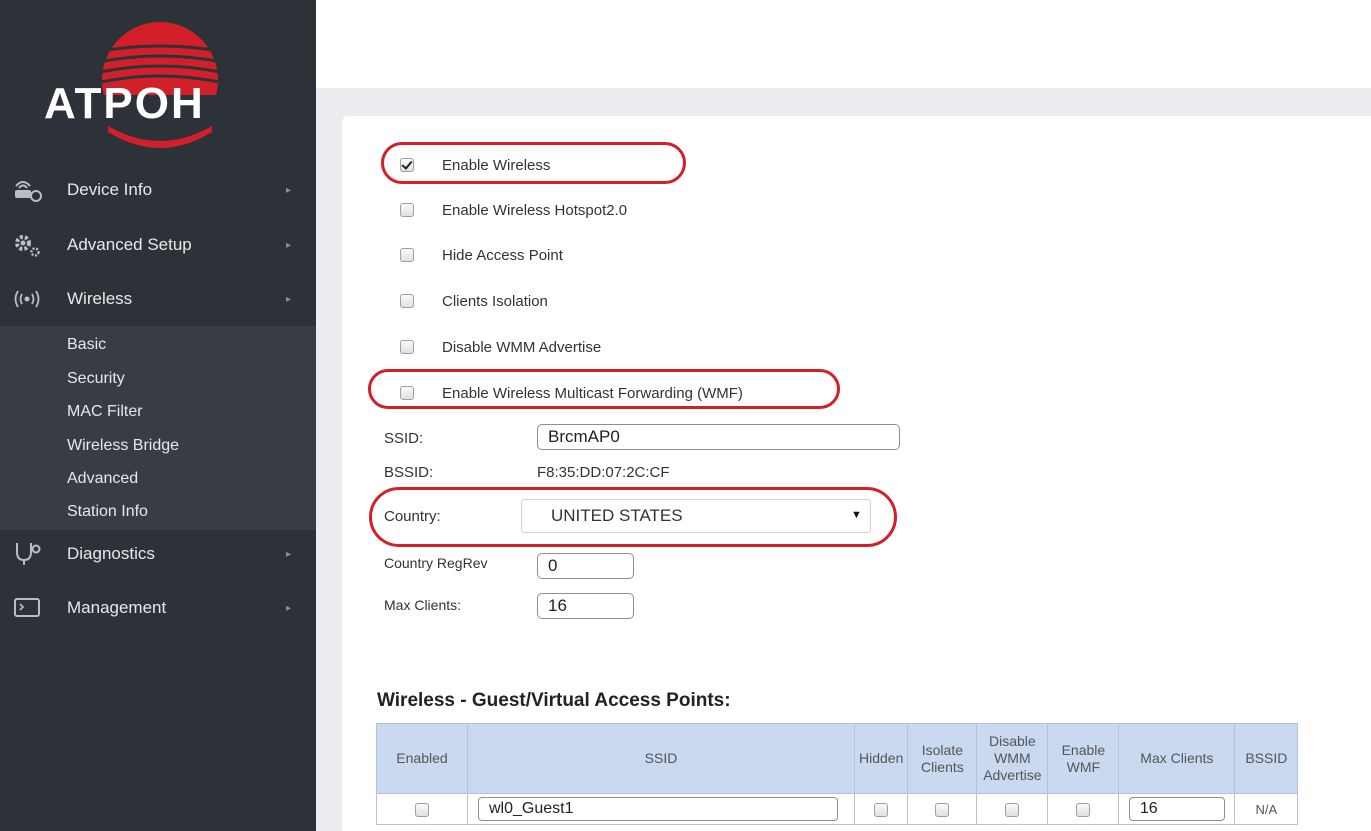 The height and width of the screenshot is (831, 1371). I want to click on guest-max-clients-input: 16, so click(1176, 809).